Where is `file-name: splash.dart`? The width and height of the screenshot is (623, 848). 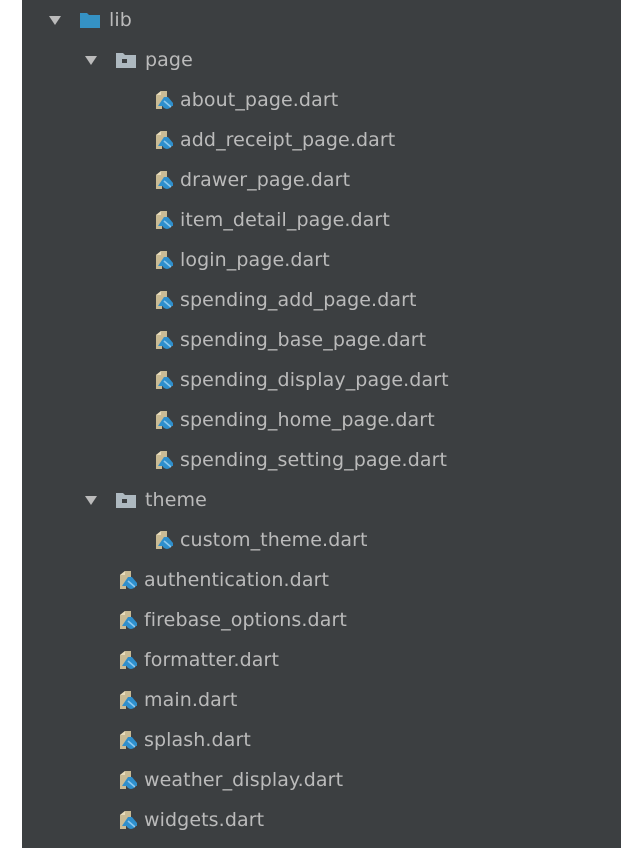
file-name: splash.dart is located at coordinates (197, 740).